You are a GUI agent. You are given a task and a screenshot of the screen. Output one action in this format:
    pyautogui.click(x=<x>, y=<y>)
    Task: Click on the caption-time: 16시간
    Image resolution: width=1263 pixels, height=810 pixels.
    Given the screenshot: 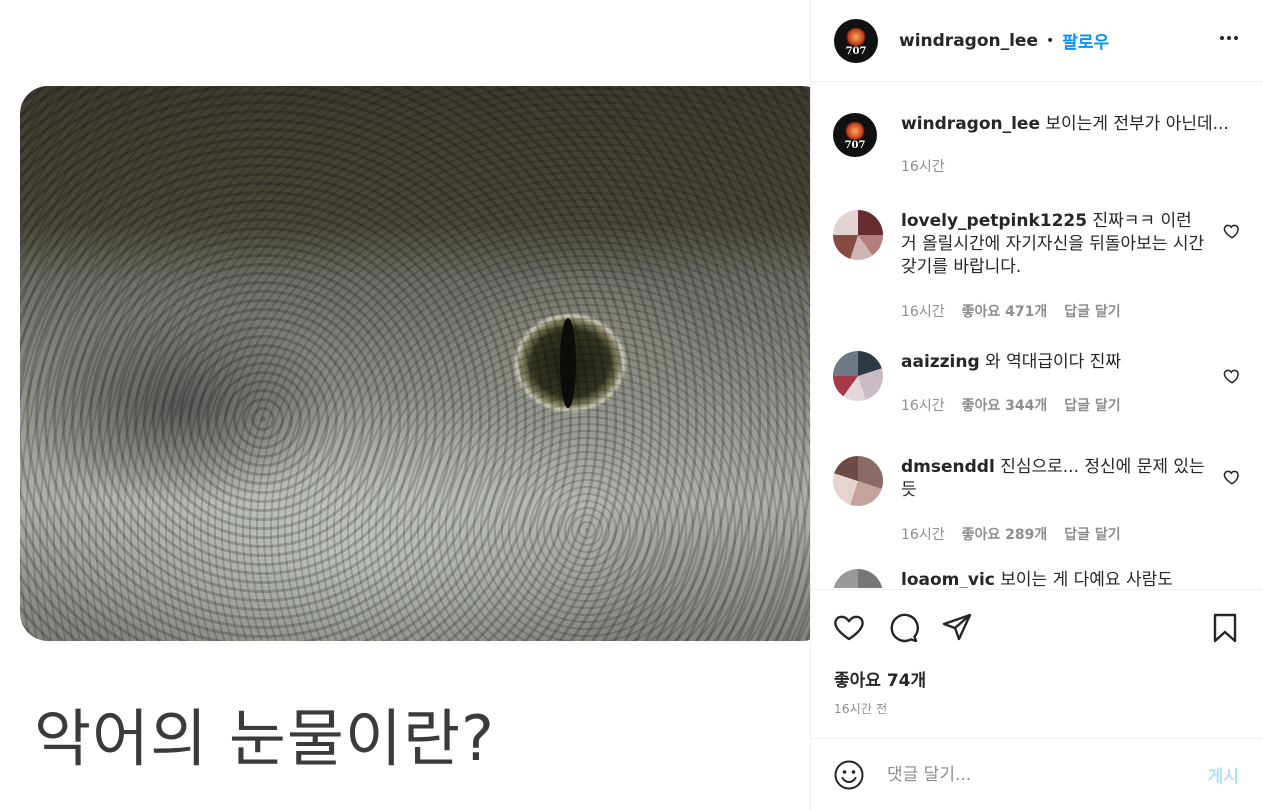 What is the action you would take?
    pyautogui.click(x=923, y=167)
    